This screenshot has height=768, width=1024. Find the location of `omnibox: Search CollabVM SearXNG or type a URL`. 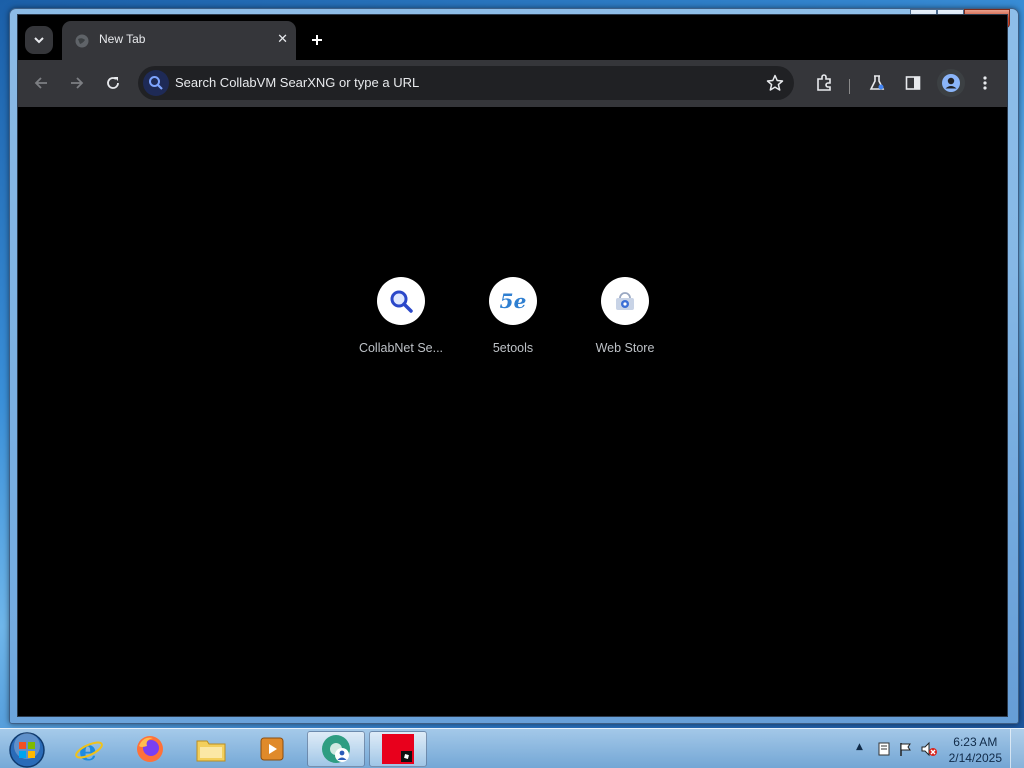

omnibox: Search CollabVM SearXNG or type a URL is located at coordinates (466, 83).